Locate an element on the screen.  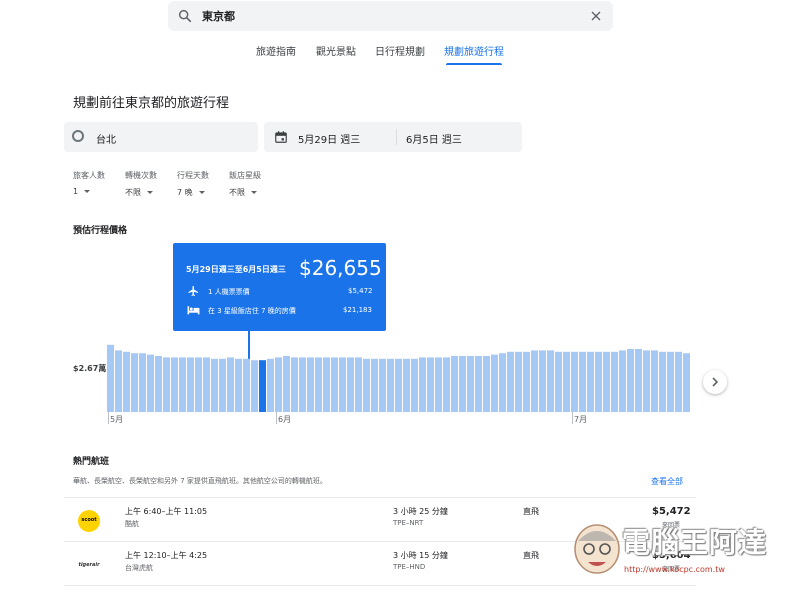
chart-next-button is located at coordinates (715, 382).